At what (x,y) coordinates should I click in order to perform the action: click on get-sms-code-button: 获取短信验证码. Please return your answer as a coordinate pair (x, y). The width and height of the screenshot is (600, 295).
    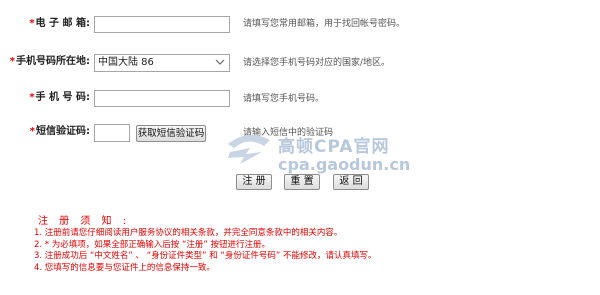
    Looking at the image, I should click on (171, 133).